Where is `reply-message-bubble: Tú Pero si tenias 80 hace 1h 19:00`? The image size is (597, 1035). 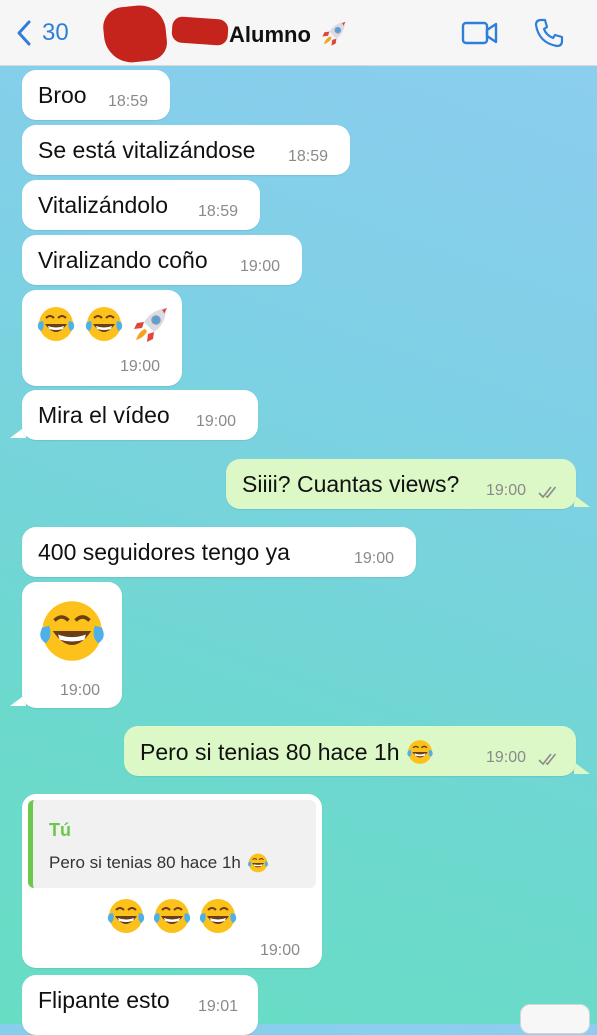 reply-message-bubble: Tú Pero si tenias 80 hace 1h 19:00 is located at coordinates (172, 881).